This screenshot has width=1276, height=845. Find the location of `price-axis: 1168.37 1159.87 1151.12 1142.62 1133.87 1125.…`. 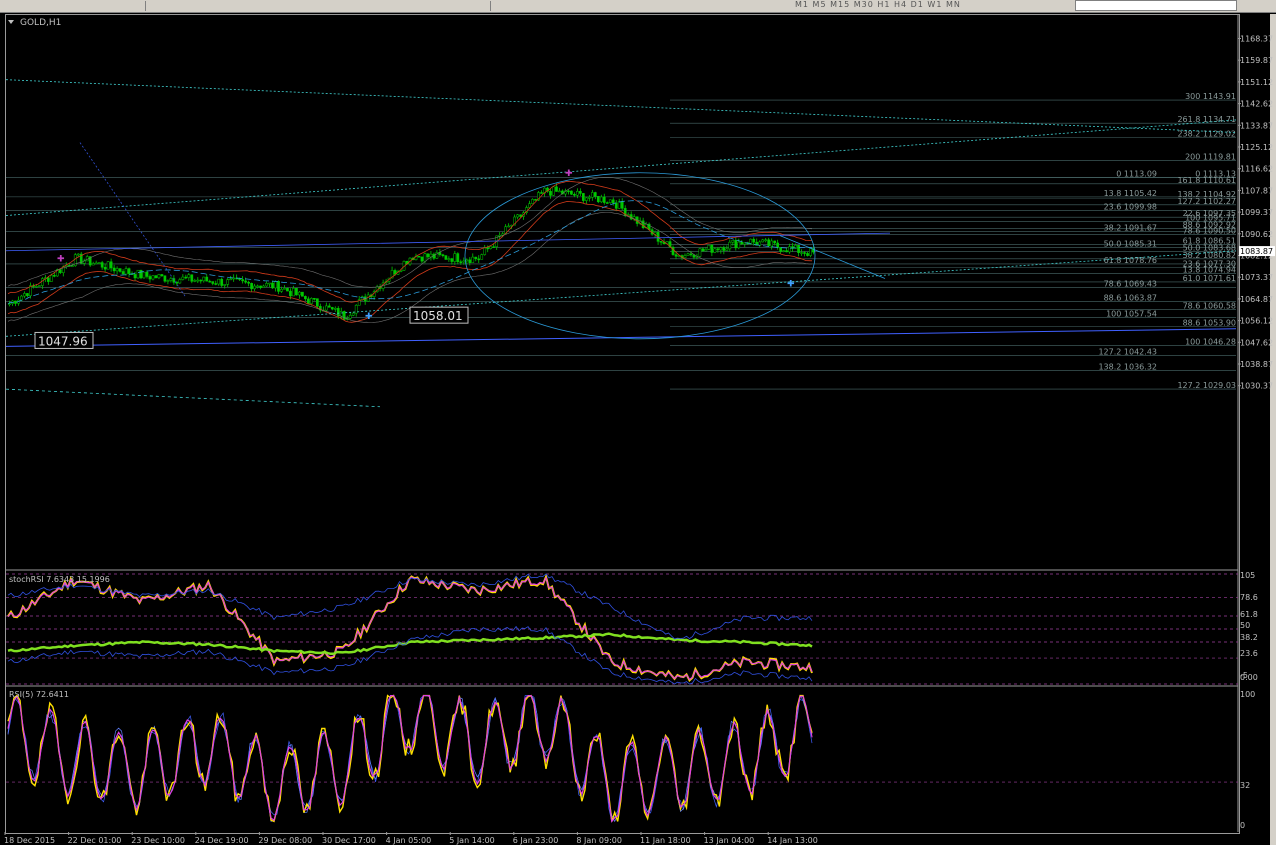

price-axis: 1168.37 1159.87 1151.12 1142.62 1133.87 1125.… is located at coordinates (1256, 432).